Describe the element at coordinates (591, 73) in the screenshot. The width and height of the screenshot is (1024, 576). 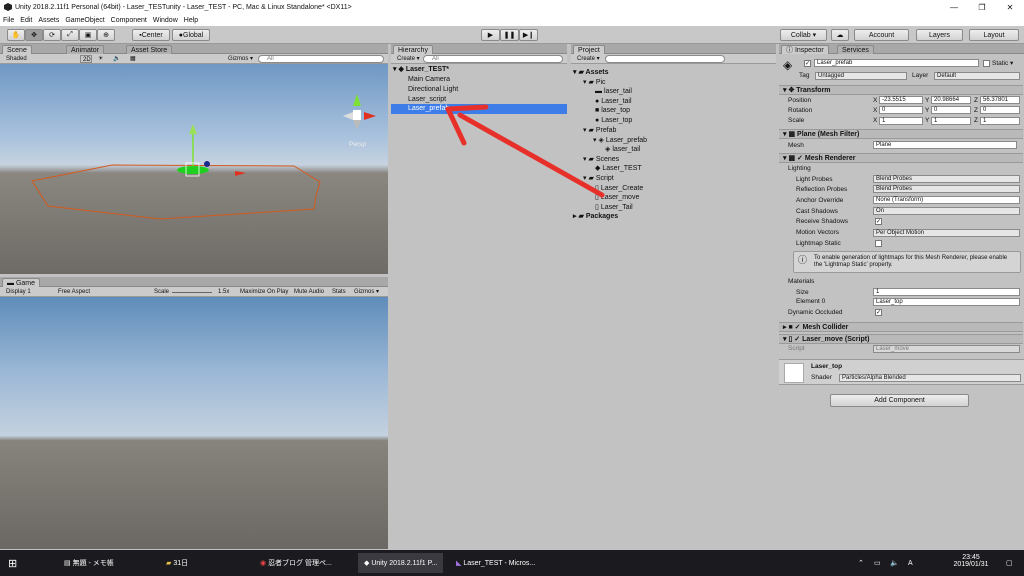
I see `project-folder-assets: ▾ ▰ Assets` at that location.